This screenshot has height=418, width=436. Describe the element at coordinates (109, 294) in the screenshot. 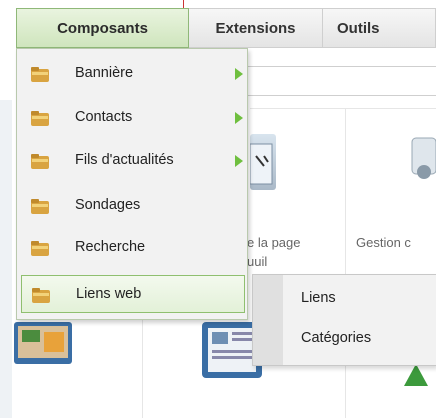

I see `menu-item-label: Liens web` at that location.